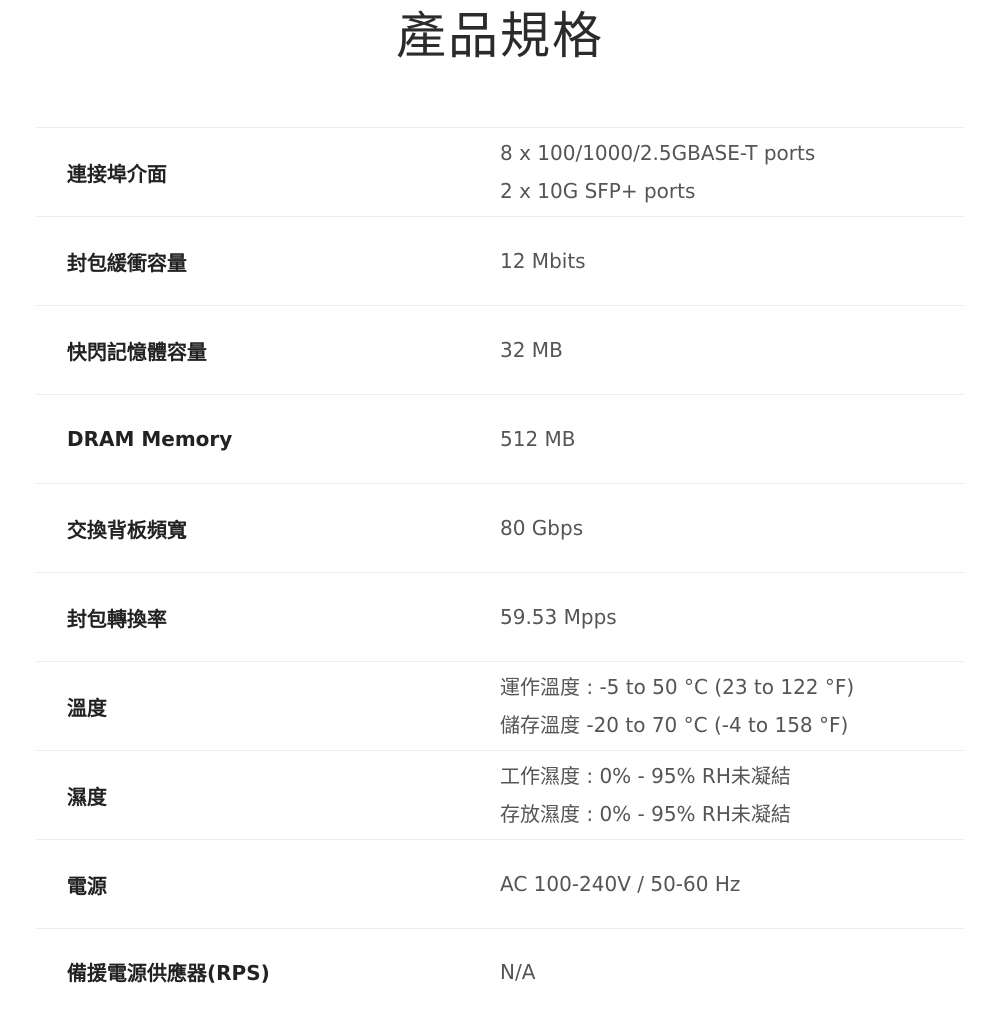 The height and width of the screenshot is (1014, 1000). What do you see at coordinates (645, 814) in the screenshot?
I see `spec-value: 存放濕度 : 0% - 95% RH未凝結` at bounding box center [645, 814].